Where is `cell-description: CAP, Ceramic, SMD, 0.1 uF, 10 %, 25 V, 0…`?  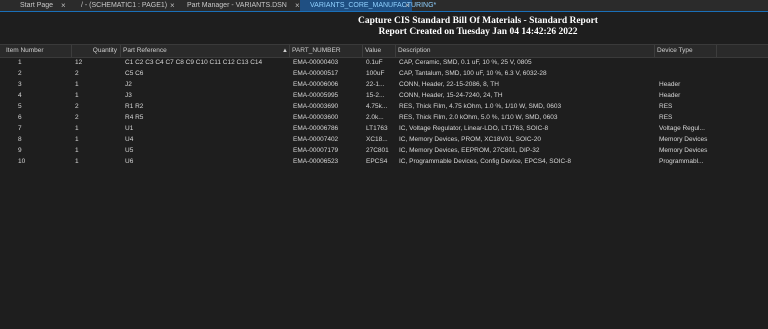
cell-description: CAP, Ceramic, SMD, 0.1 uF, 10 %, 25 V, 0… is located at coordinates (465, 62).